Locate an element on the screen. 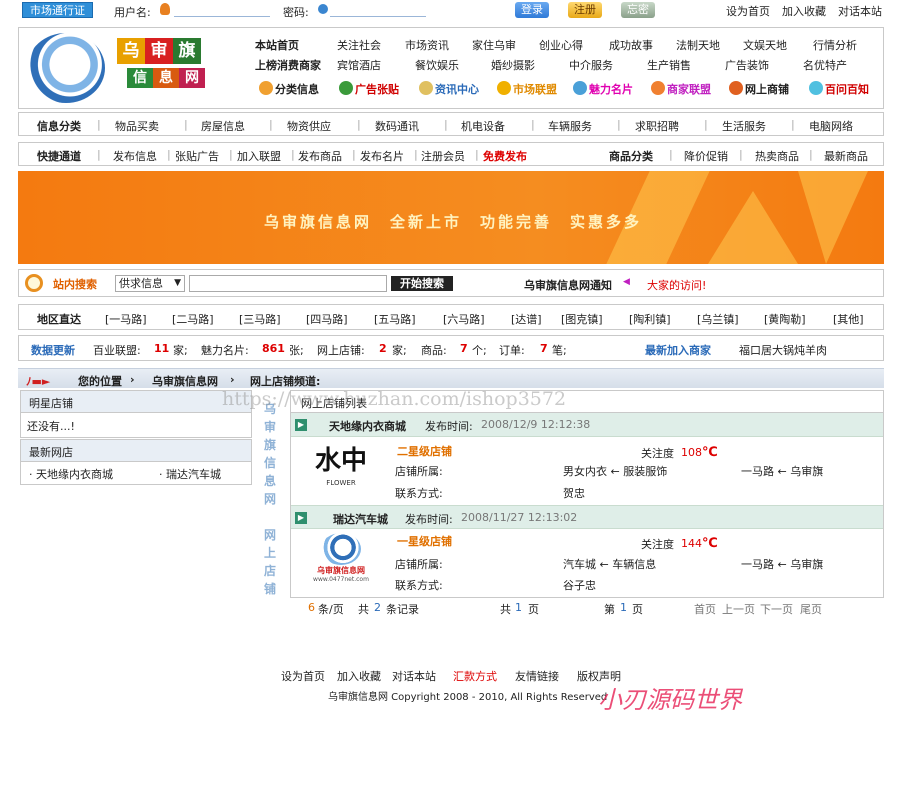  shop-logo: 乌审旗信息网 www.0477net.com is located at coordinates (341, 563).